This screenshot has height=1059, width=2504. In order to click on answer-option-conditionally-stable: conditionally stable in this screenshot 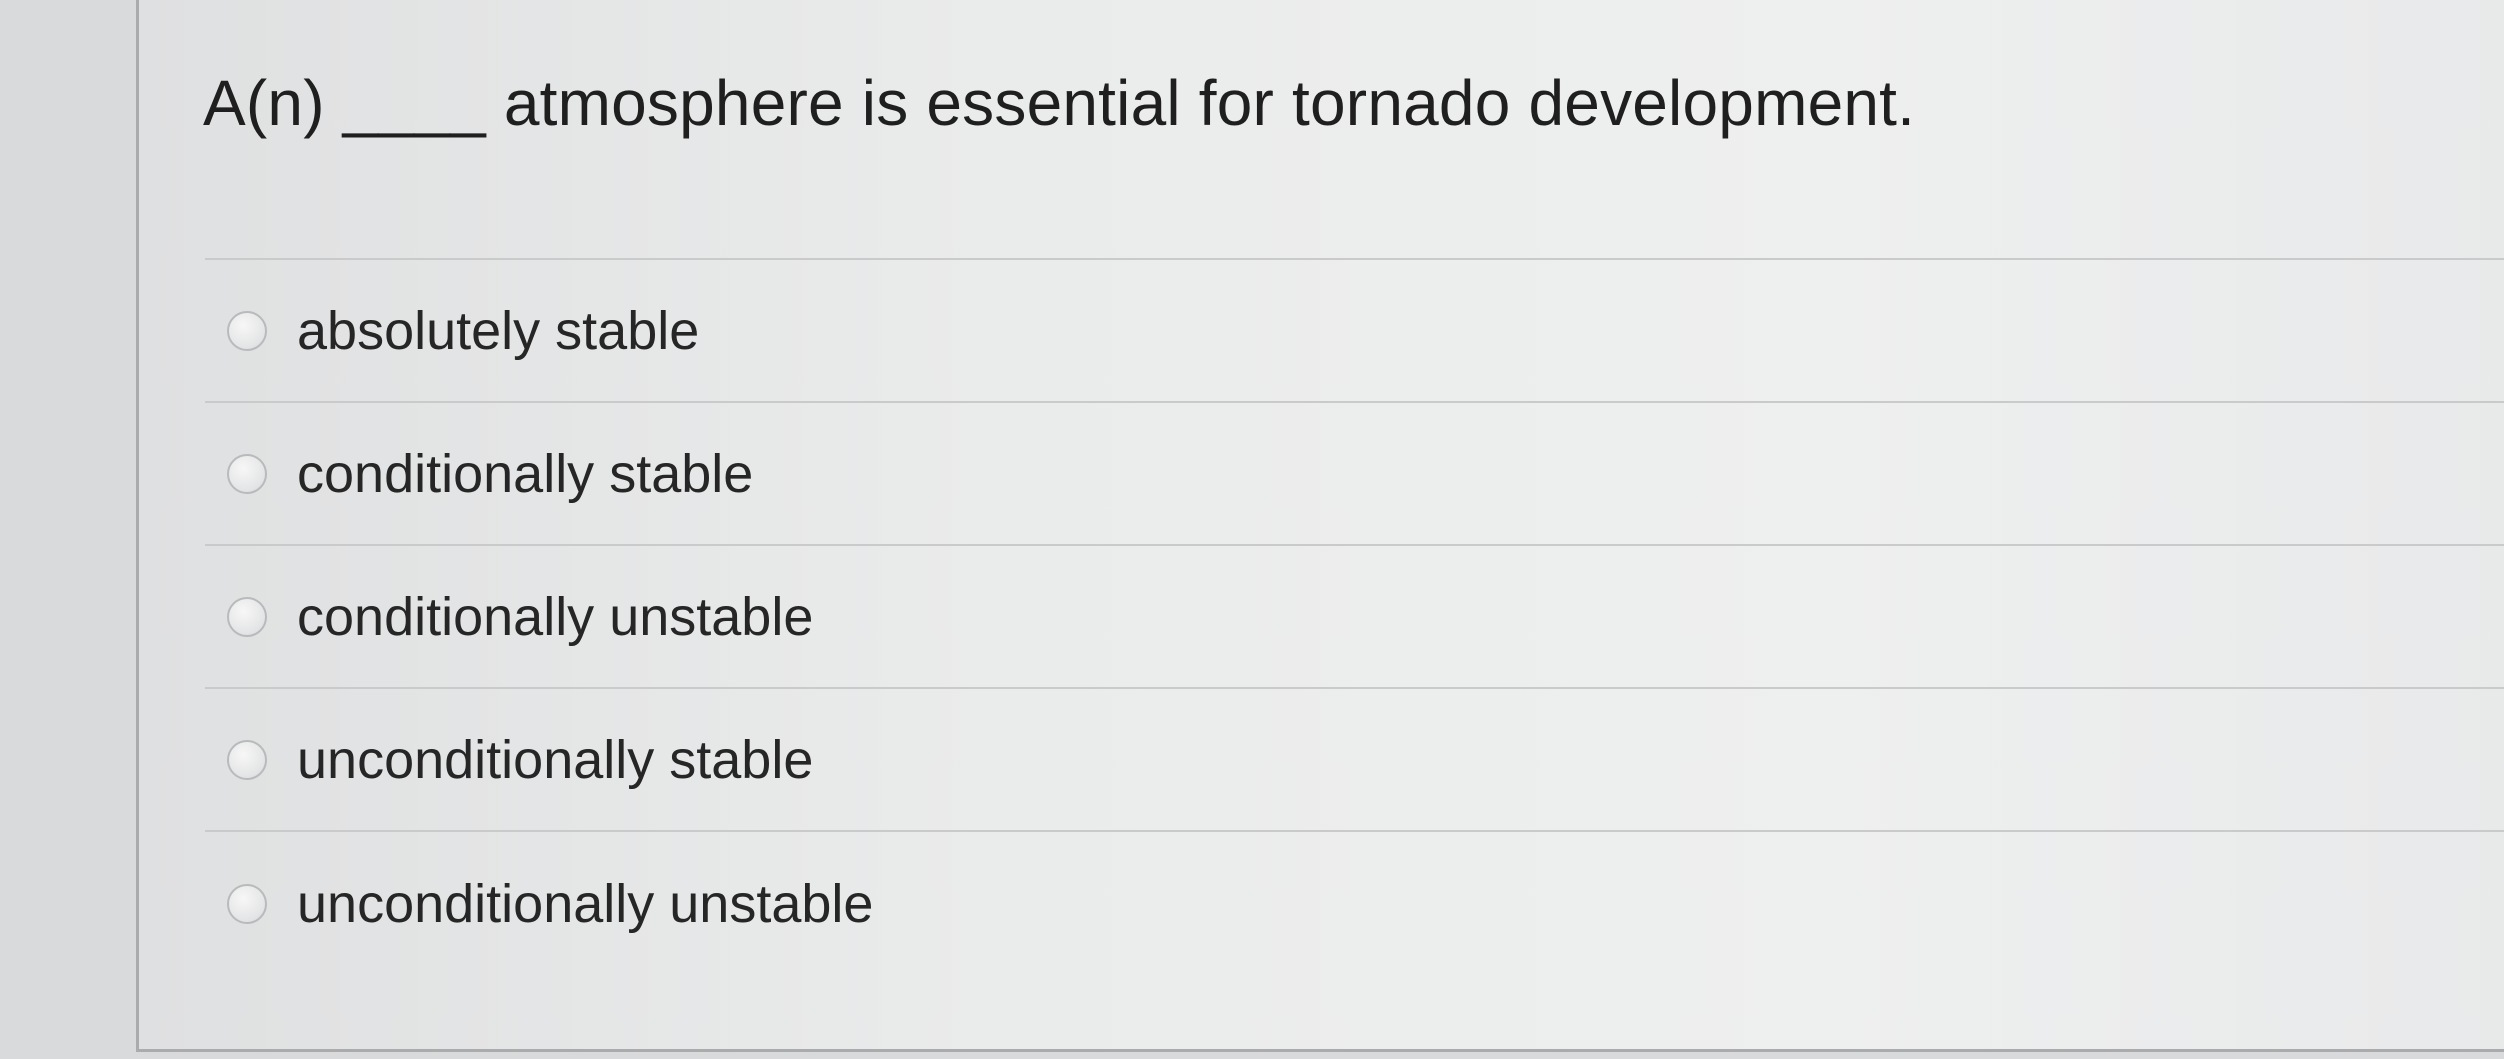, I will do `click(1354, 474)`.